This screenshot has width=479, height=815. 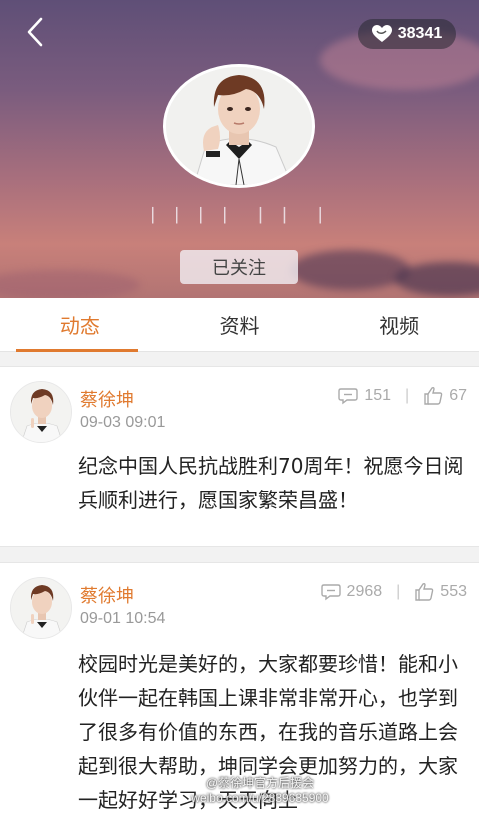 What do you see at coordinates (420, 33) in the screenshot?
I see `likes-count: 38341` at bounding box center [420, 33].